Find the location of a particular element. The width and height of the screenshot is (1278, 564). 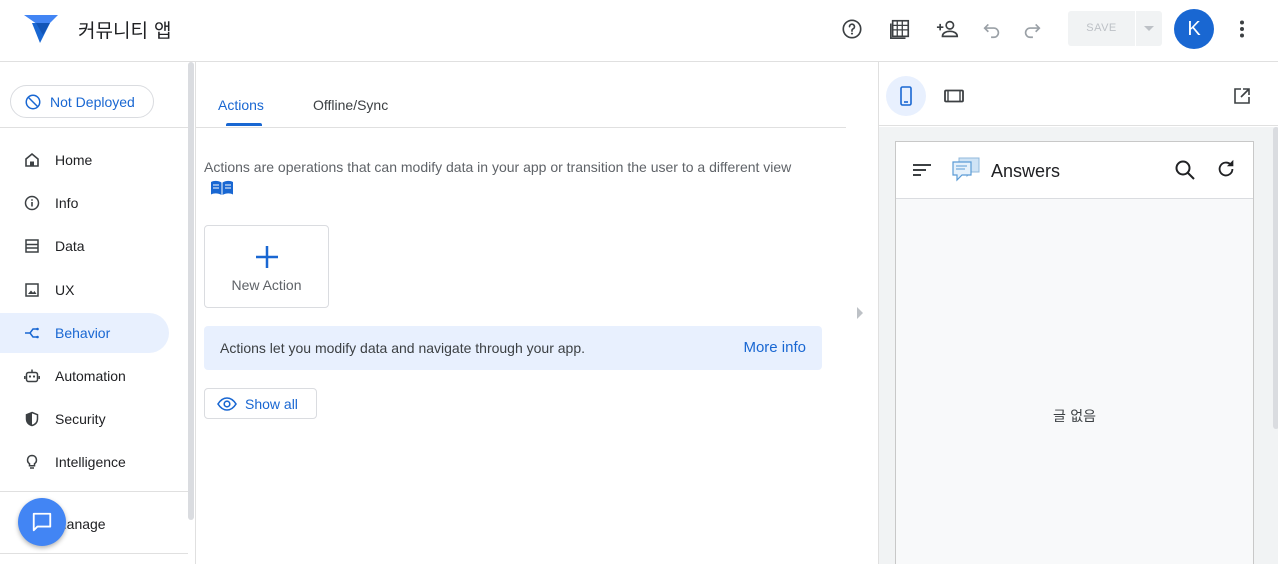

preview-app-title: Answers is located at coordinates (1026, 171).